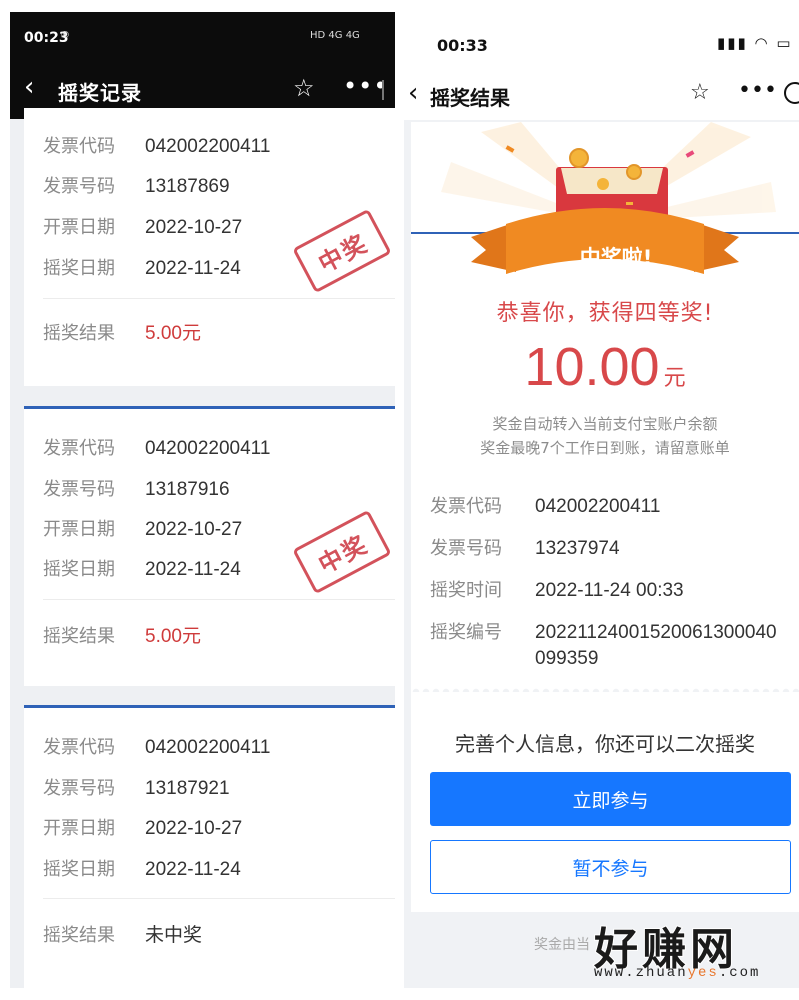 The image size is (799, 1000). I want to click on payout-note: 奖金自动转入当前支付宝账户余额, so click(605, 424).